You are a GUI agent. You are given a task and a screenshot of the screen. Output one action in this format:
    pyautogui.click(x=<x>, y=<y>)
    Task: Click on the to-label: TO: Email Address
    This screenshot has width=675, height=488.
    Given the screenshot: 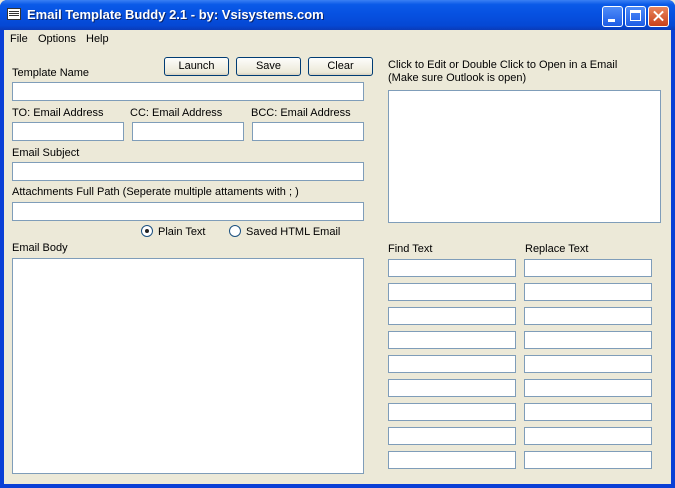 What is the action you would take?
    pyautogui.click(x=58, y=113)
    